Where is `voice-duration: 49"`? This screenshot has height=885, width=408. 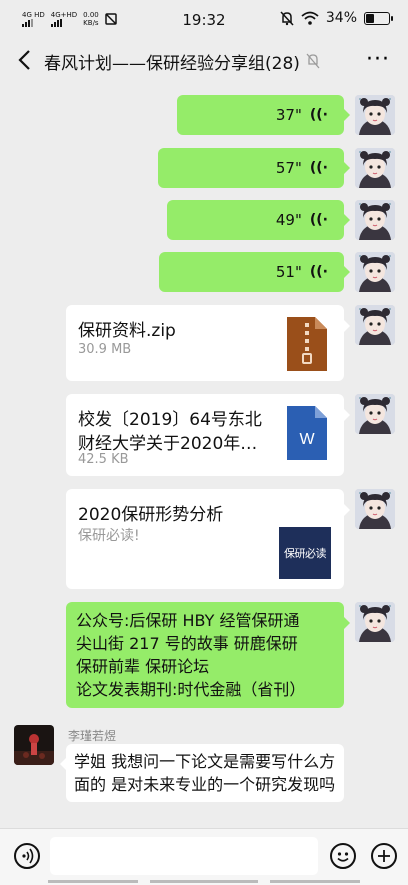 voice-duration: 49" is located at coordinates (288, 220).